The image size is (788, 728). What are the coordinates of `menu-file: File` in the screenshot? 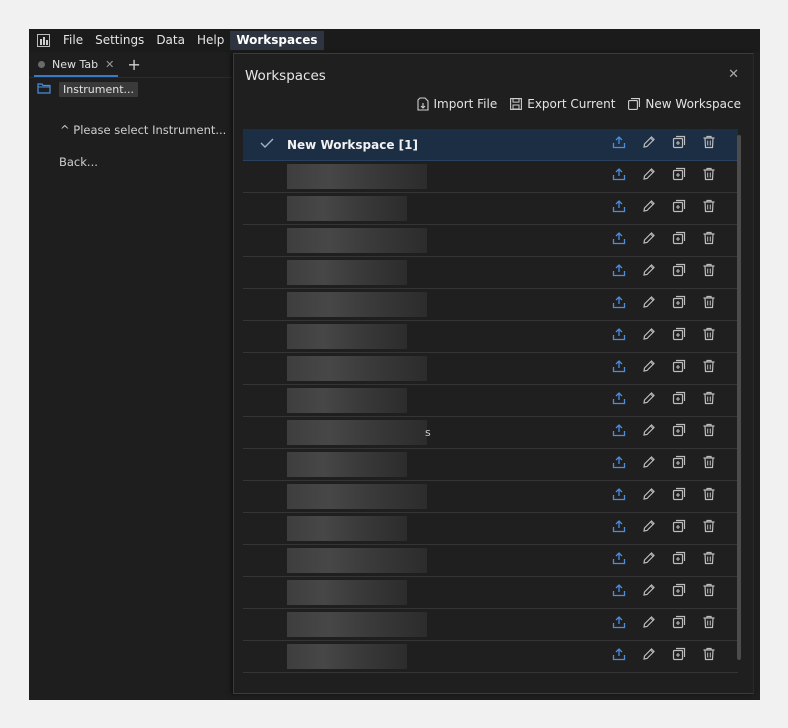 It's located at (73, 40).